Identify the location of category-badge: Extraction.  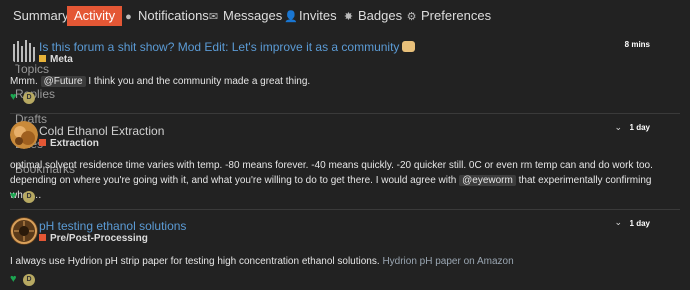
(69, 143).